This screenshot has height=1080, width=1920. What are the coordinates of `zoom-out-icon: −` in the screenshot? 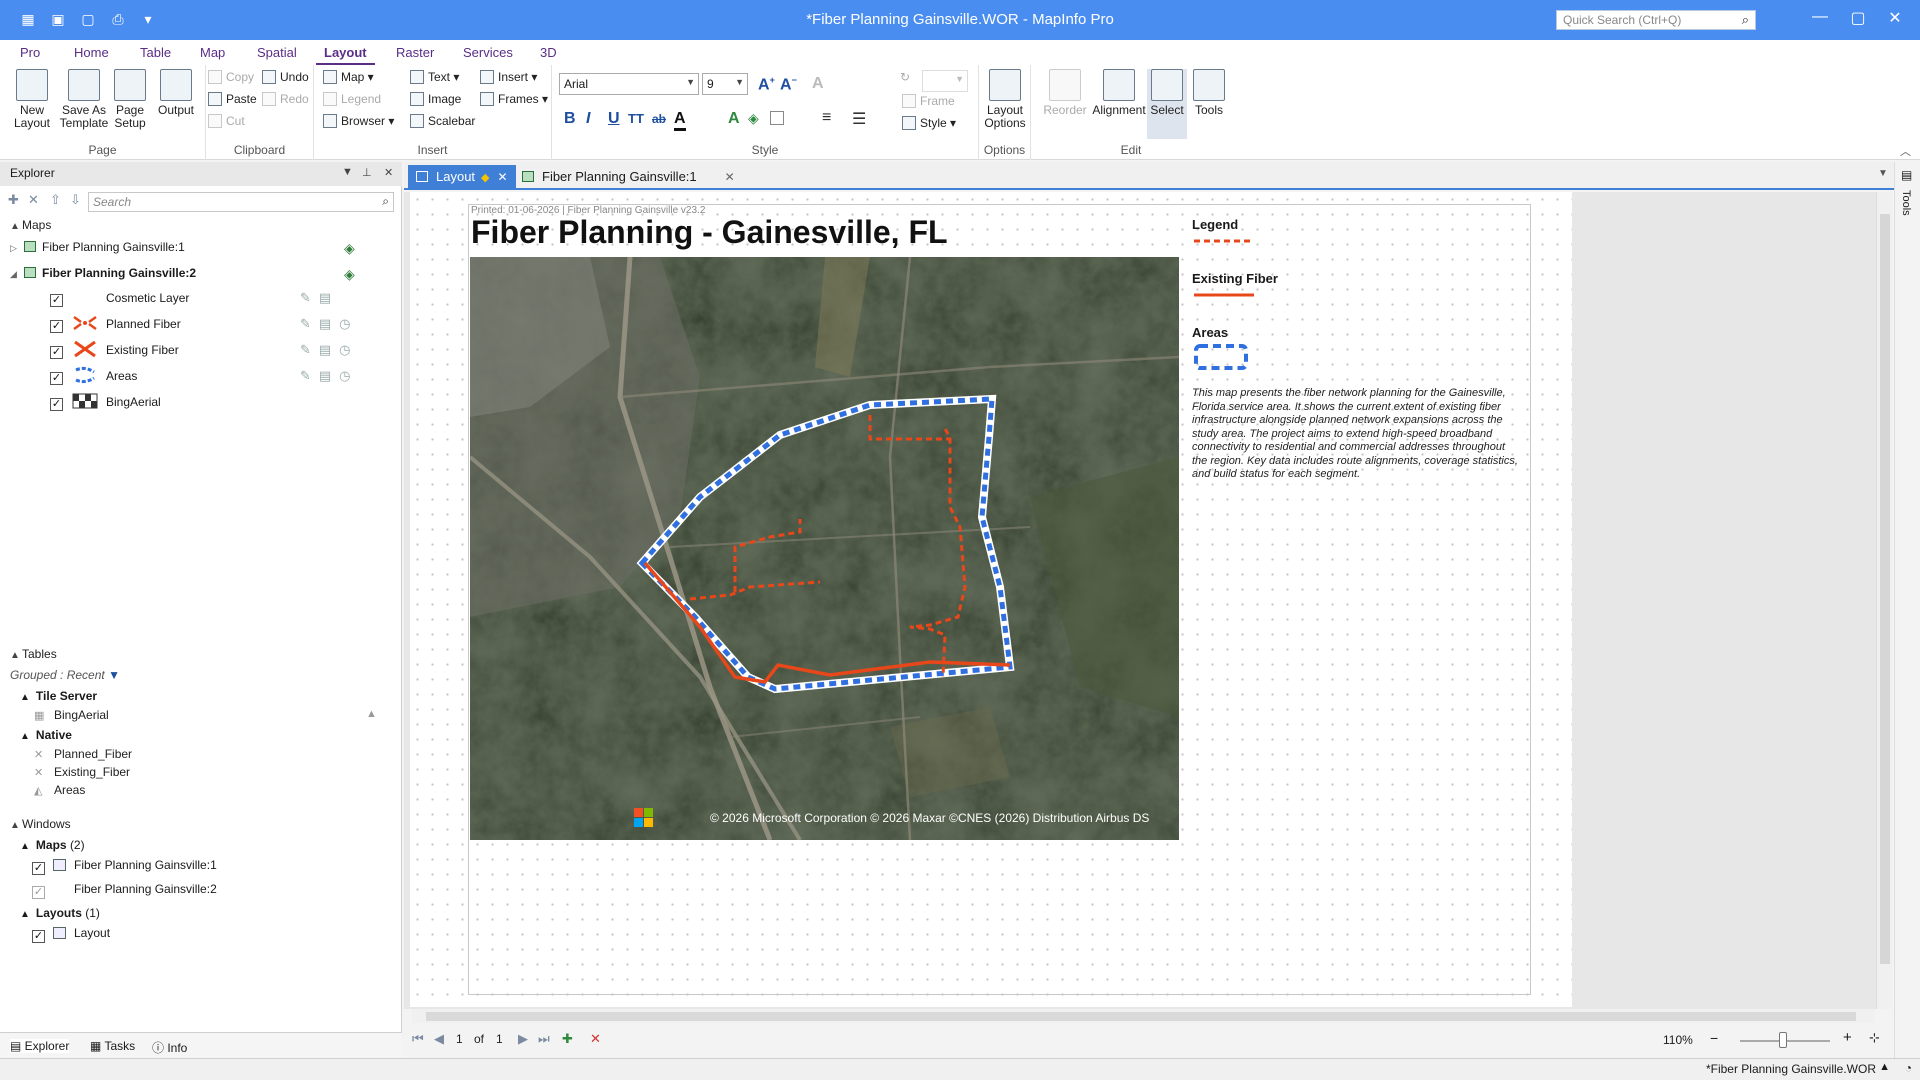 It's located at (1714, 1038).